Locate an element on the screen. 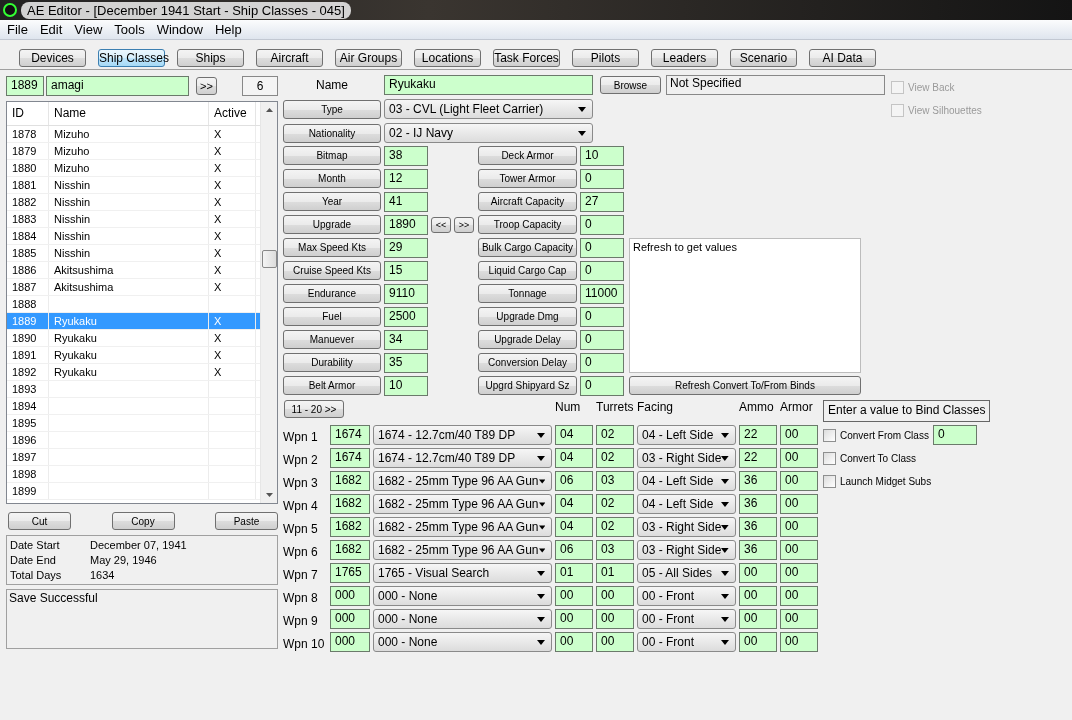 This screenshot has width=1072, height=720. class-id-field: 0 is located at coordinates (955, 435).